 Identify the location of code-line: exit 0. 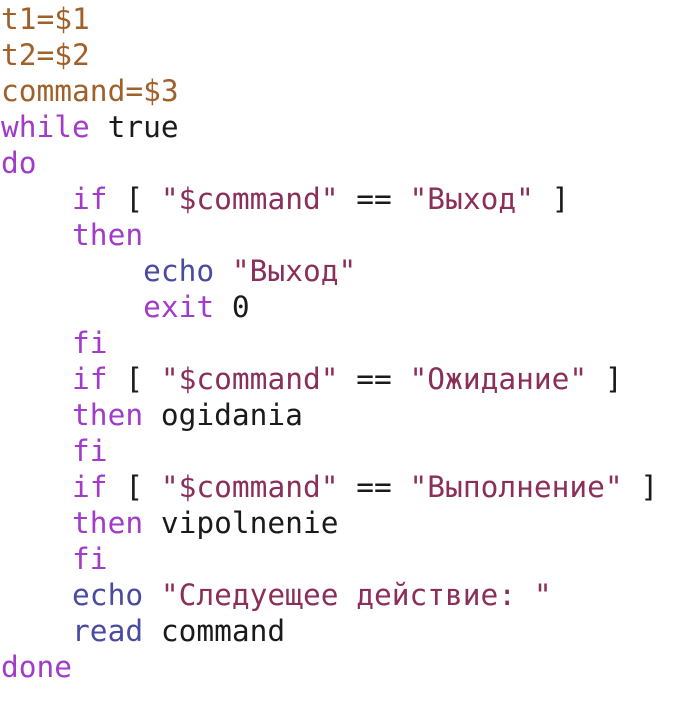
(350, 307).